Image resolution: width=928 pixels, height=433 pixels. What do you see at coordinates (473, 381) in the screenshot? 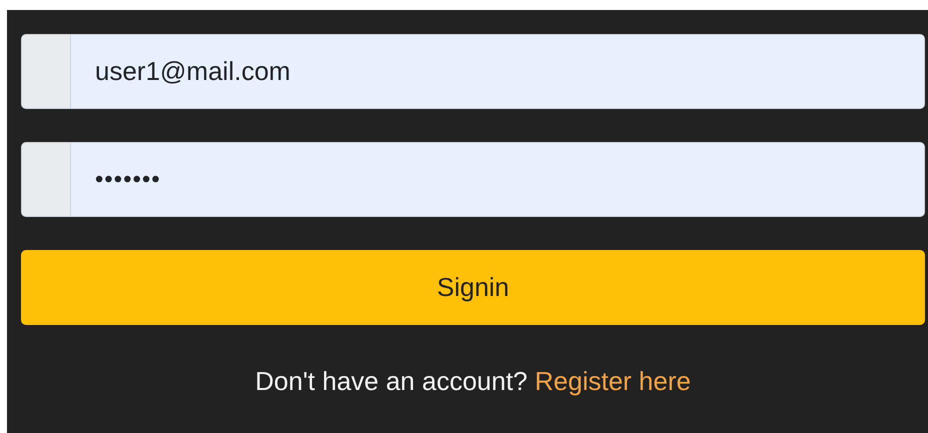
I see `register-prompt: Don't have an account? Register here` at bounding box center [473, 381].